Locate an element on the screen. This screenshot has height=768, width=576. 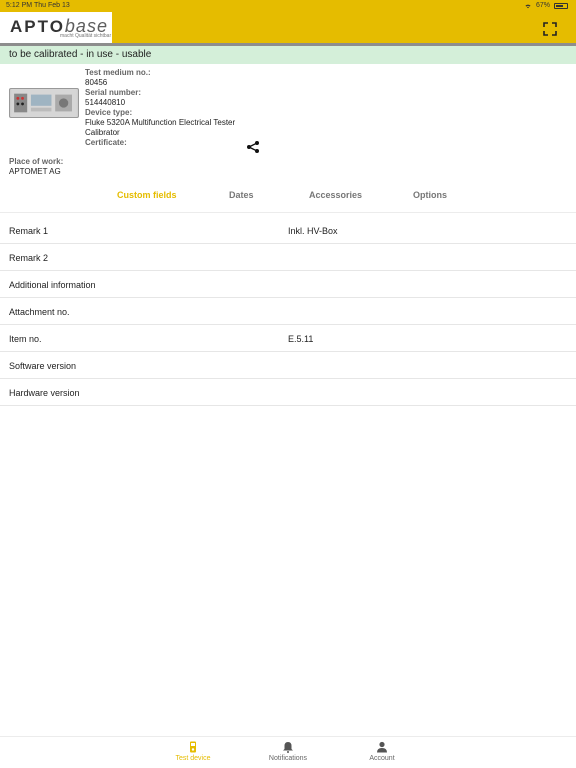
place-of-work-label: Place of work: is located at coordinates (36, 161).